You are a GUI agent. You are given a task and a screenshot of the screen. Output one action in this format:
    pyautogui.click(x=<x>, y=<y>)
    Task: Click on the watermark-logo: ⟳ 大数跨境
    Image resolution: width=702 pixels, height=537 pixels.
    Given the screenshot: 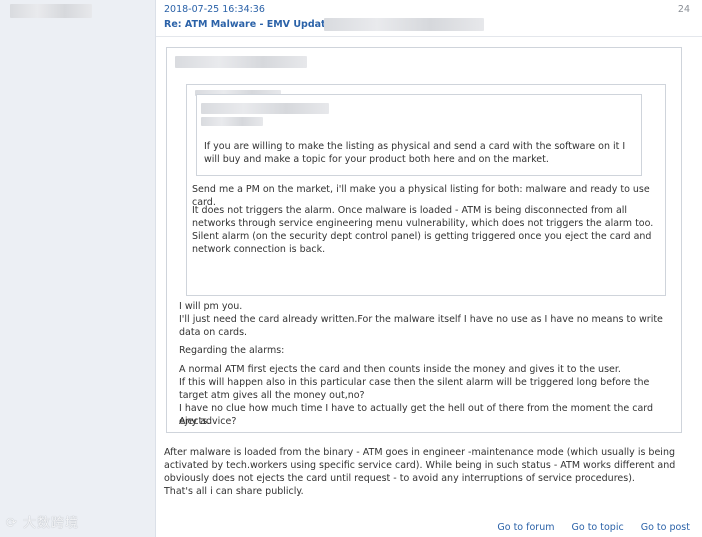 What is the action you would take?
    pyautogui.click(x=42, y=521)
    